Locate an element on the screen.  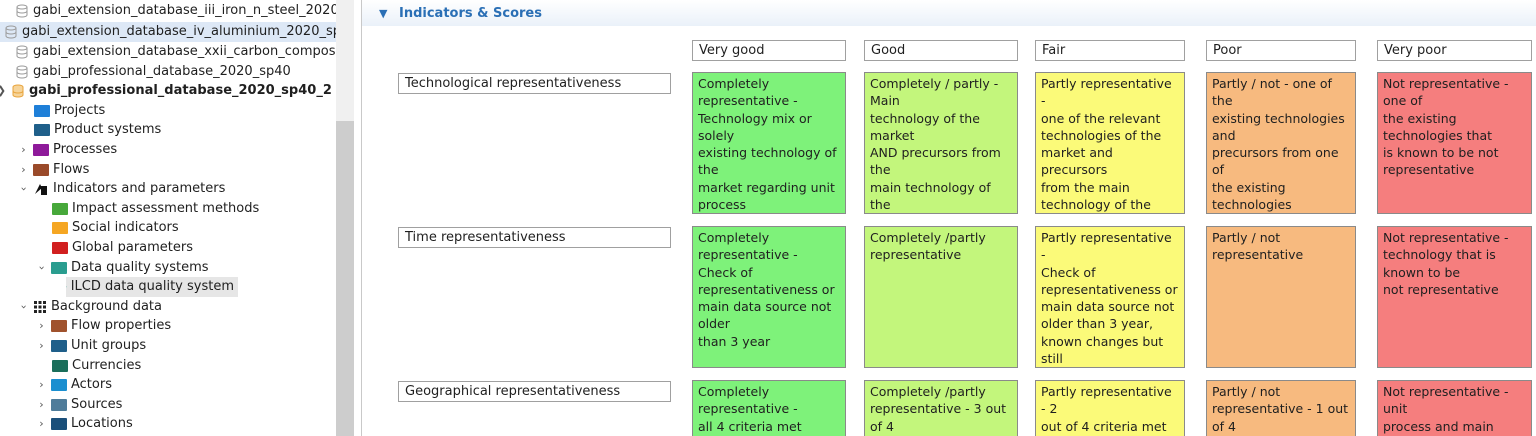
score-header-very-good: Very good is located at coordinates (769, 50).